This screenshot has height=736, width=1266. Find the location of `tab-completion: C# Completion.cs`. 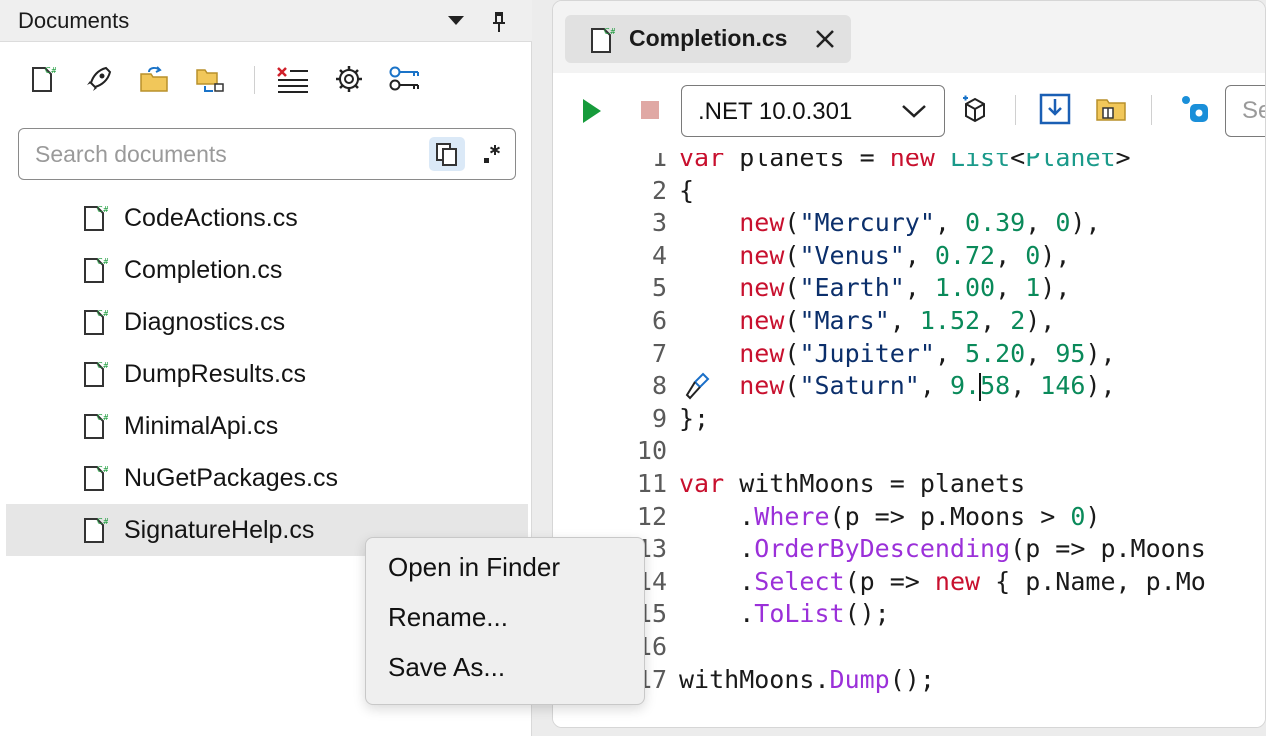

tab-completion: C# Completion.cs is located at coordinates (708, 39).